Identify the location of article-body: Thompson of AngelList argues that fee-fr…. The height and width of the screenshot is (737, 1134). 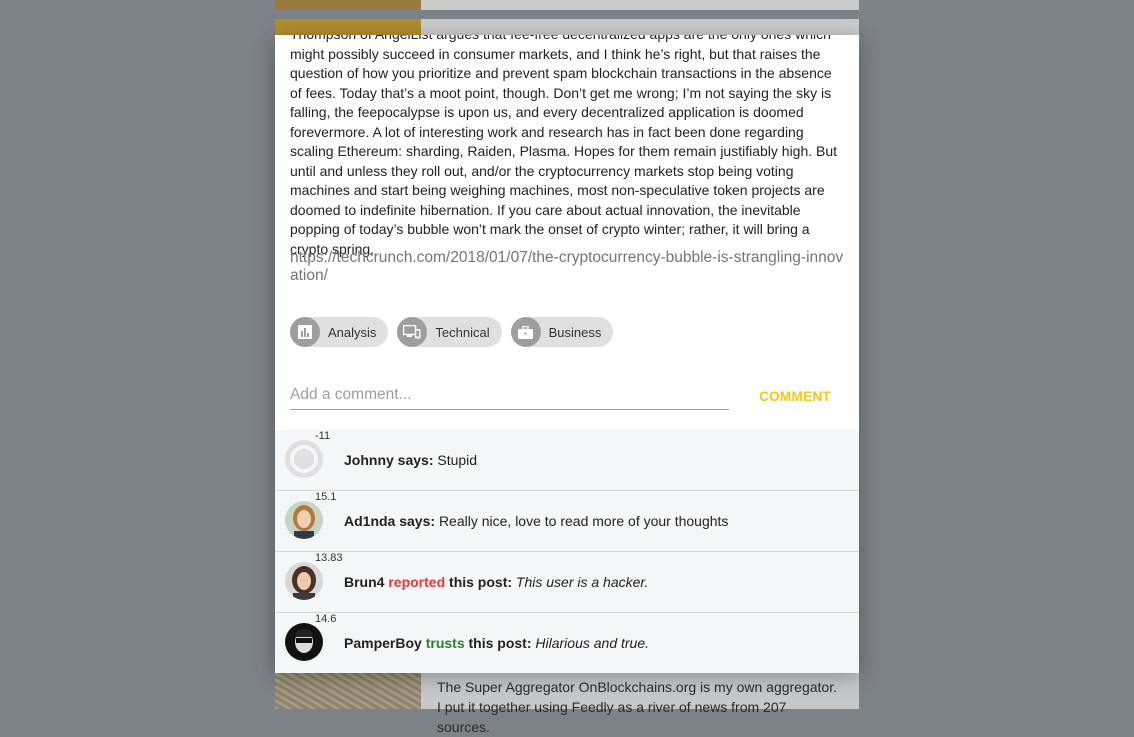
(564, 146).